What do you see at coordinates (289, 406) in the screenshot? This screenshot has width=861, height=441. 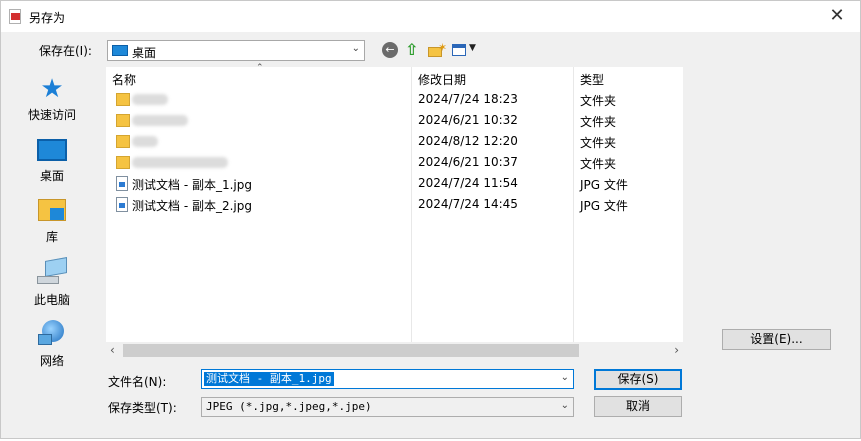 I see `filetype-value: JPEG (*.jpg,*.jpeg,*.jpe)` at bounding box center [289, 406].